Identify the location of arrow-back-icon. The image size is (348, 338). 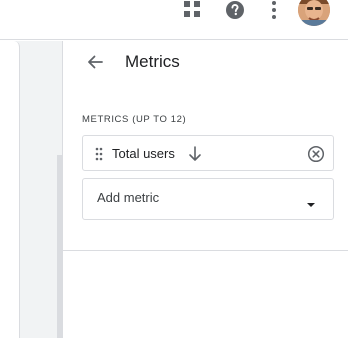
(95, 62).